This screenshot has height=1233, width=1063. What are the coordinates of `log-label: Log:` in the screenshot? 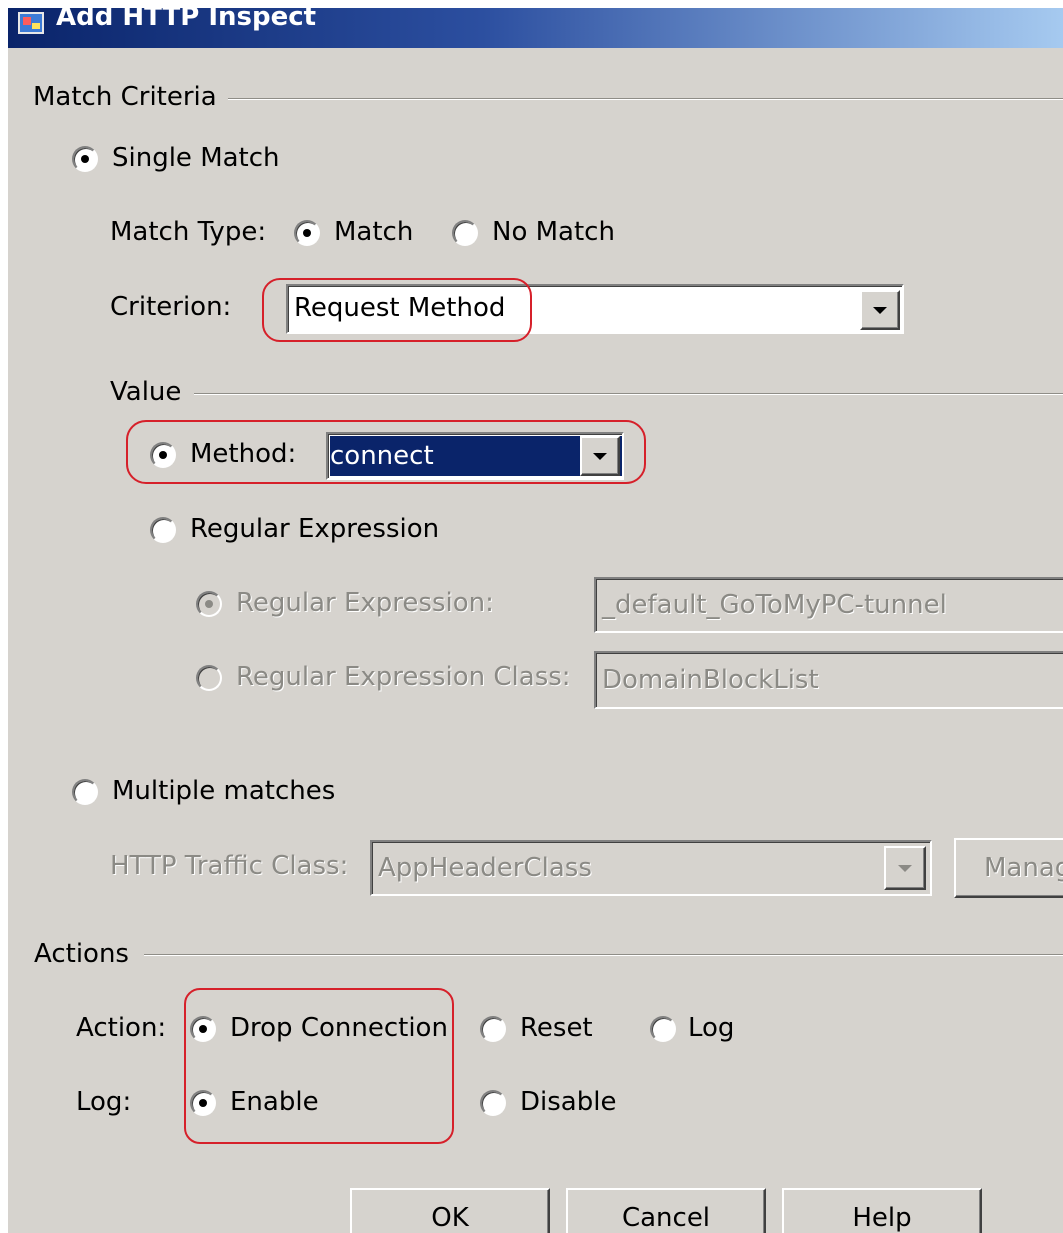 It's located at (104, 1102).